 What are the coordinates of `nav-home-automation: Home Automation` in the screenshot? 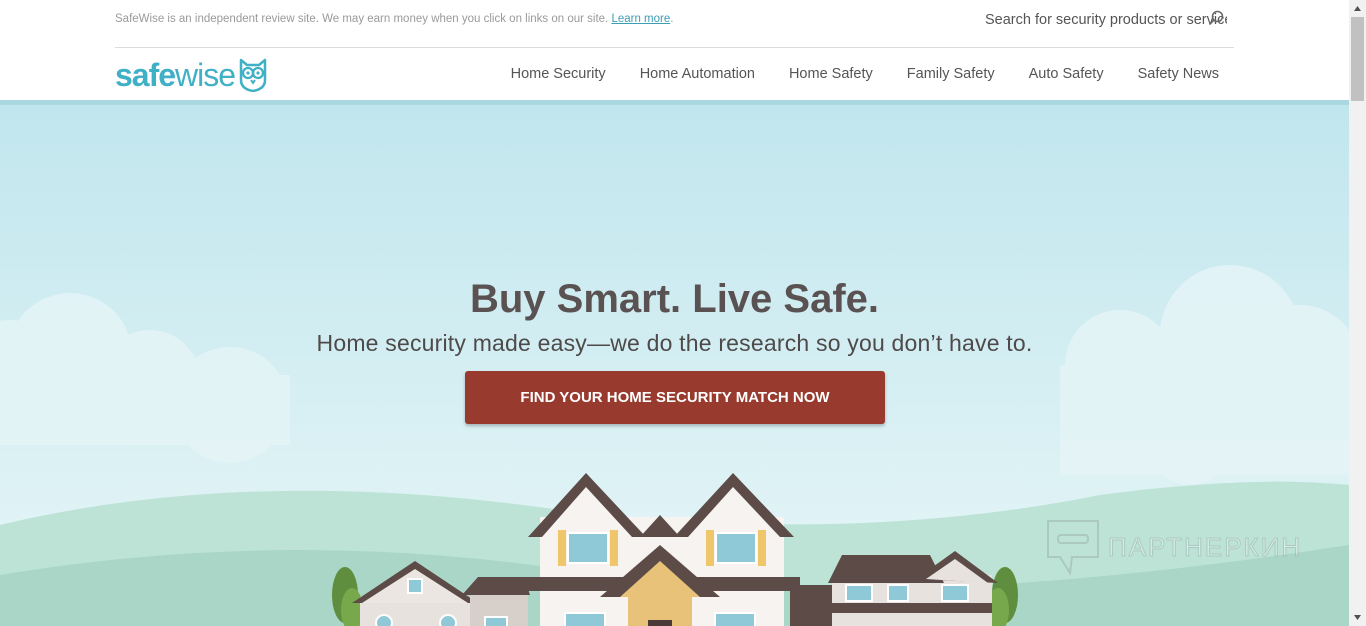 It's located at (697, 74).